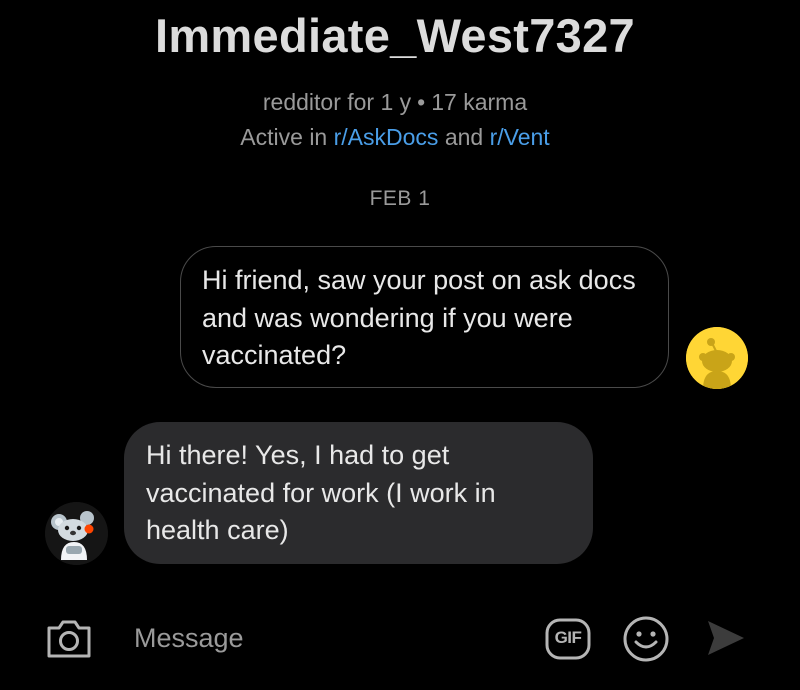 The height and width of the screenshot is (690, 800). Describe the element at coordinates (395, 35) in the screenshot. I see `username-title: Immediate_West7327` at that location.